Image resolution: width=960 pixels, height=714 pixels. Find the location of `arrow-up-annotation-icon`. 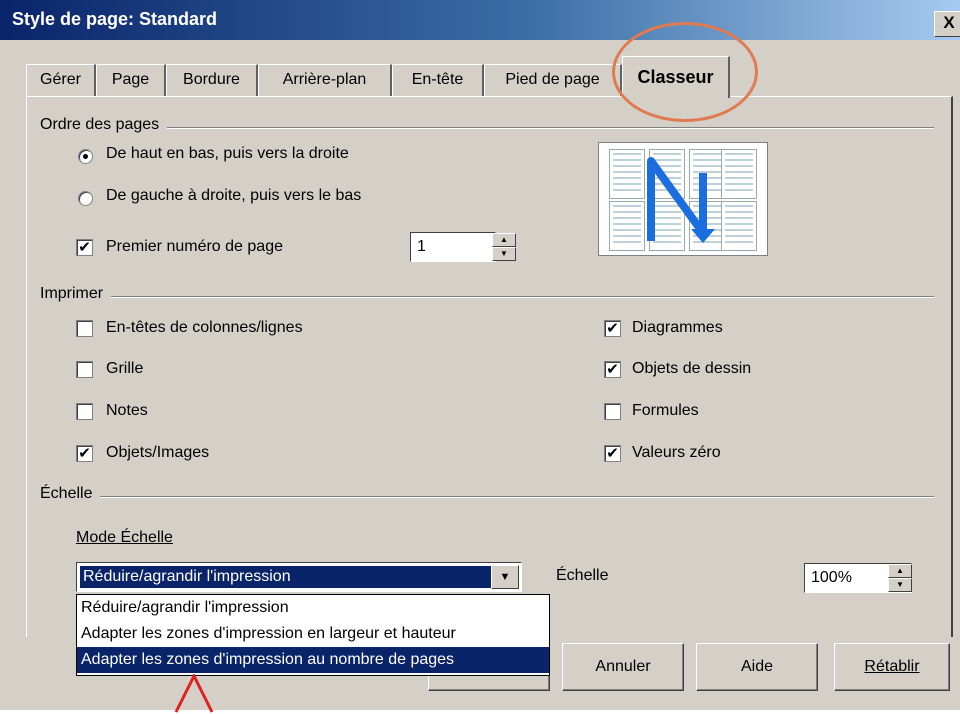

arrow-up-annotation-icon is located at coordinates (194, 693).